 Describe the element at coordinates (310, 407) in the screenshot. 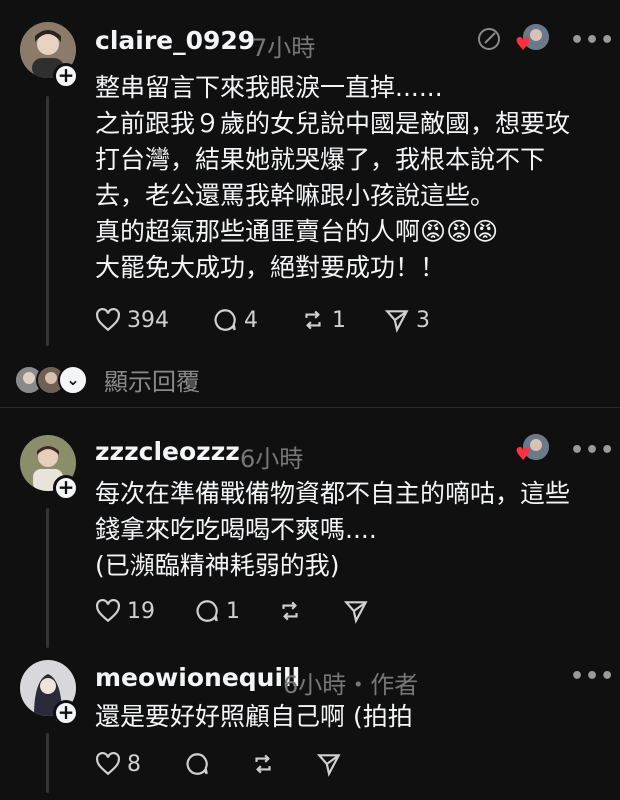

I see `divider` at that location.